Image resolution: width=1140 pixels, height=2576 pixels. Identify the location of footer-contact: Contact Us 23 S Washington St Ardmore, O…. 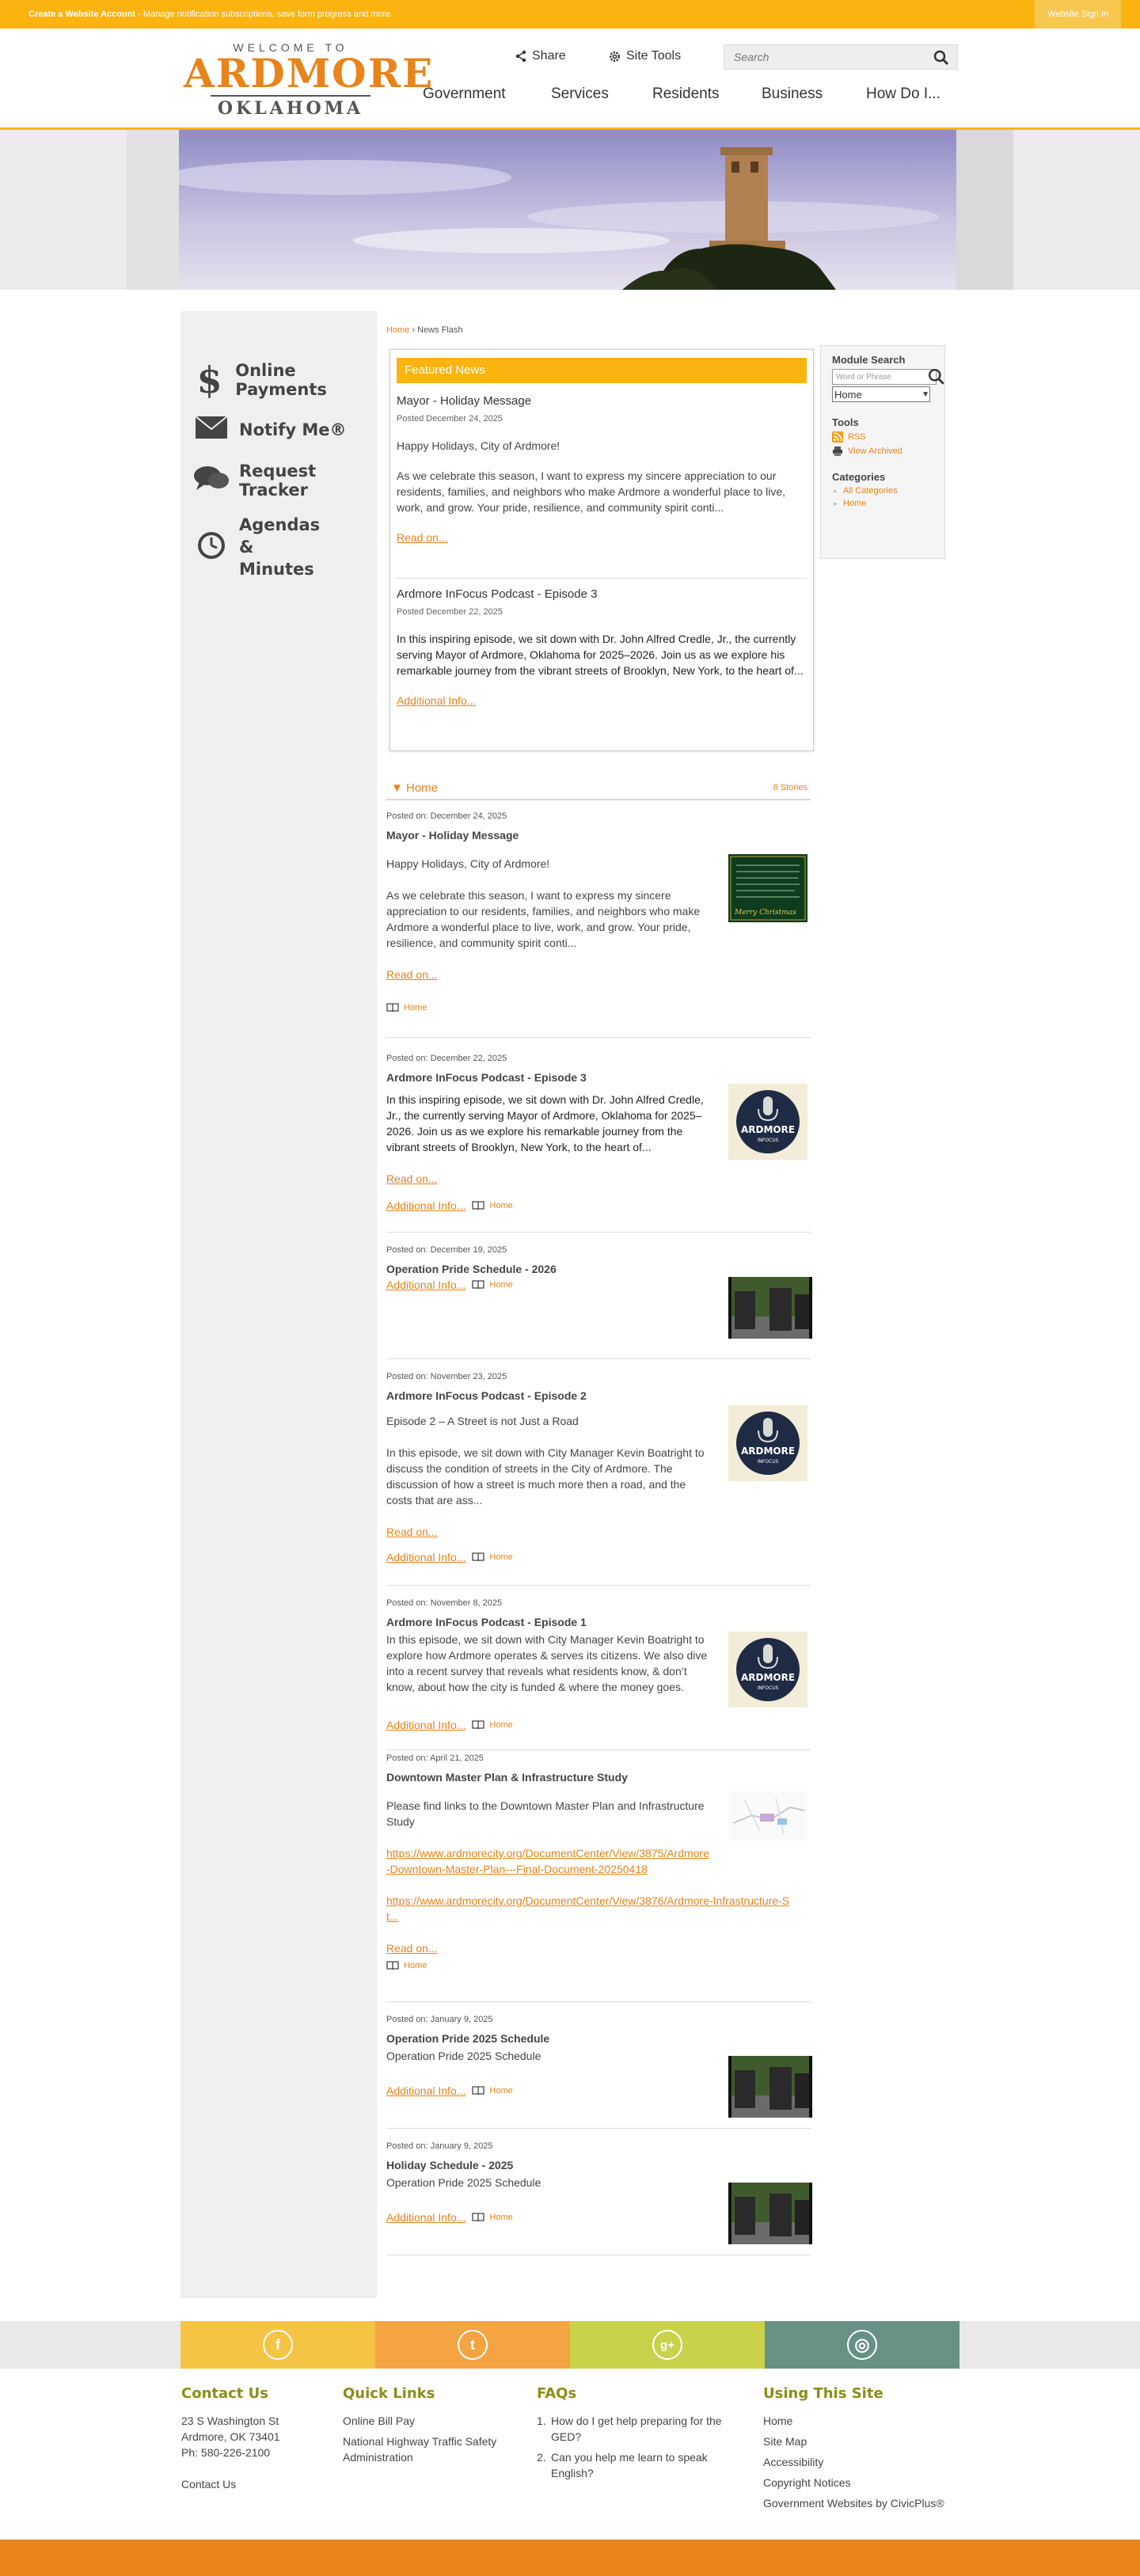
(252, 2439).